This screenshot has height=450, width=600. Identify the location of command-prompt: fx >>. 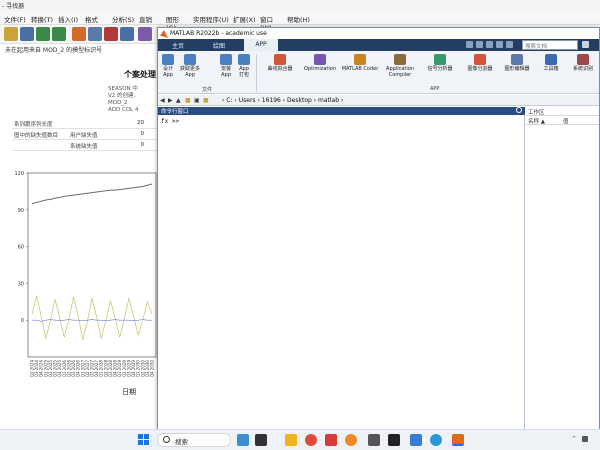
(170, 121).